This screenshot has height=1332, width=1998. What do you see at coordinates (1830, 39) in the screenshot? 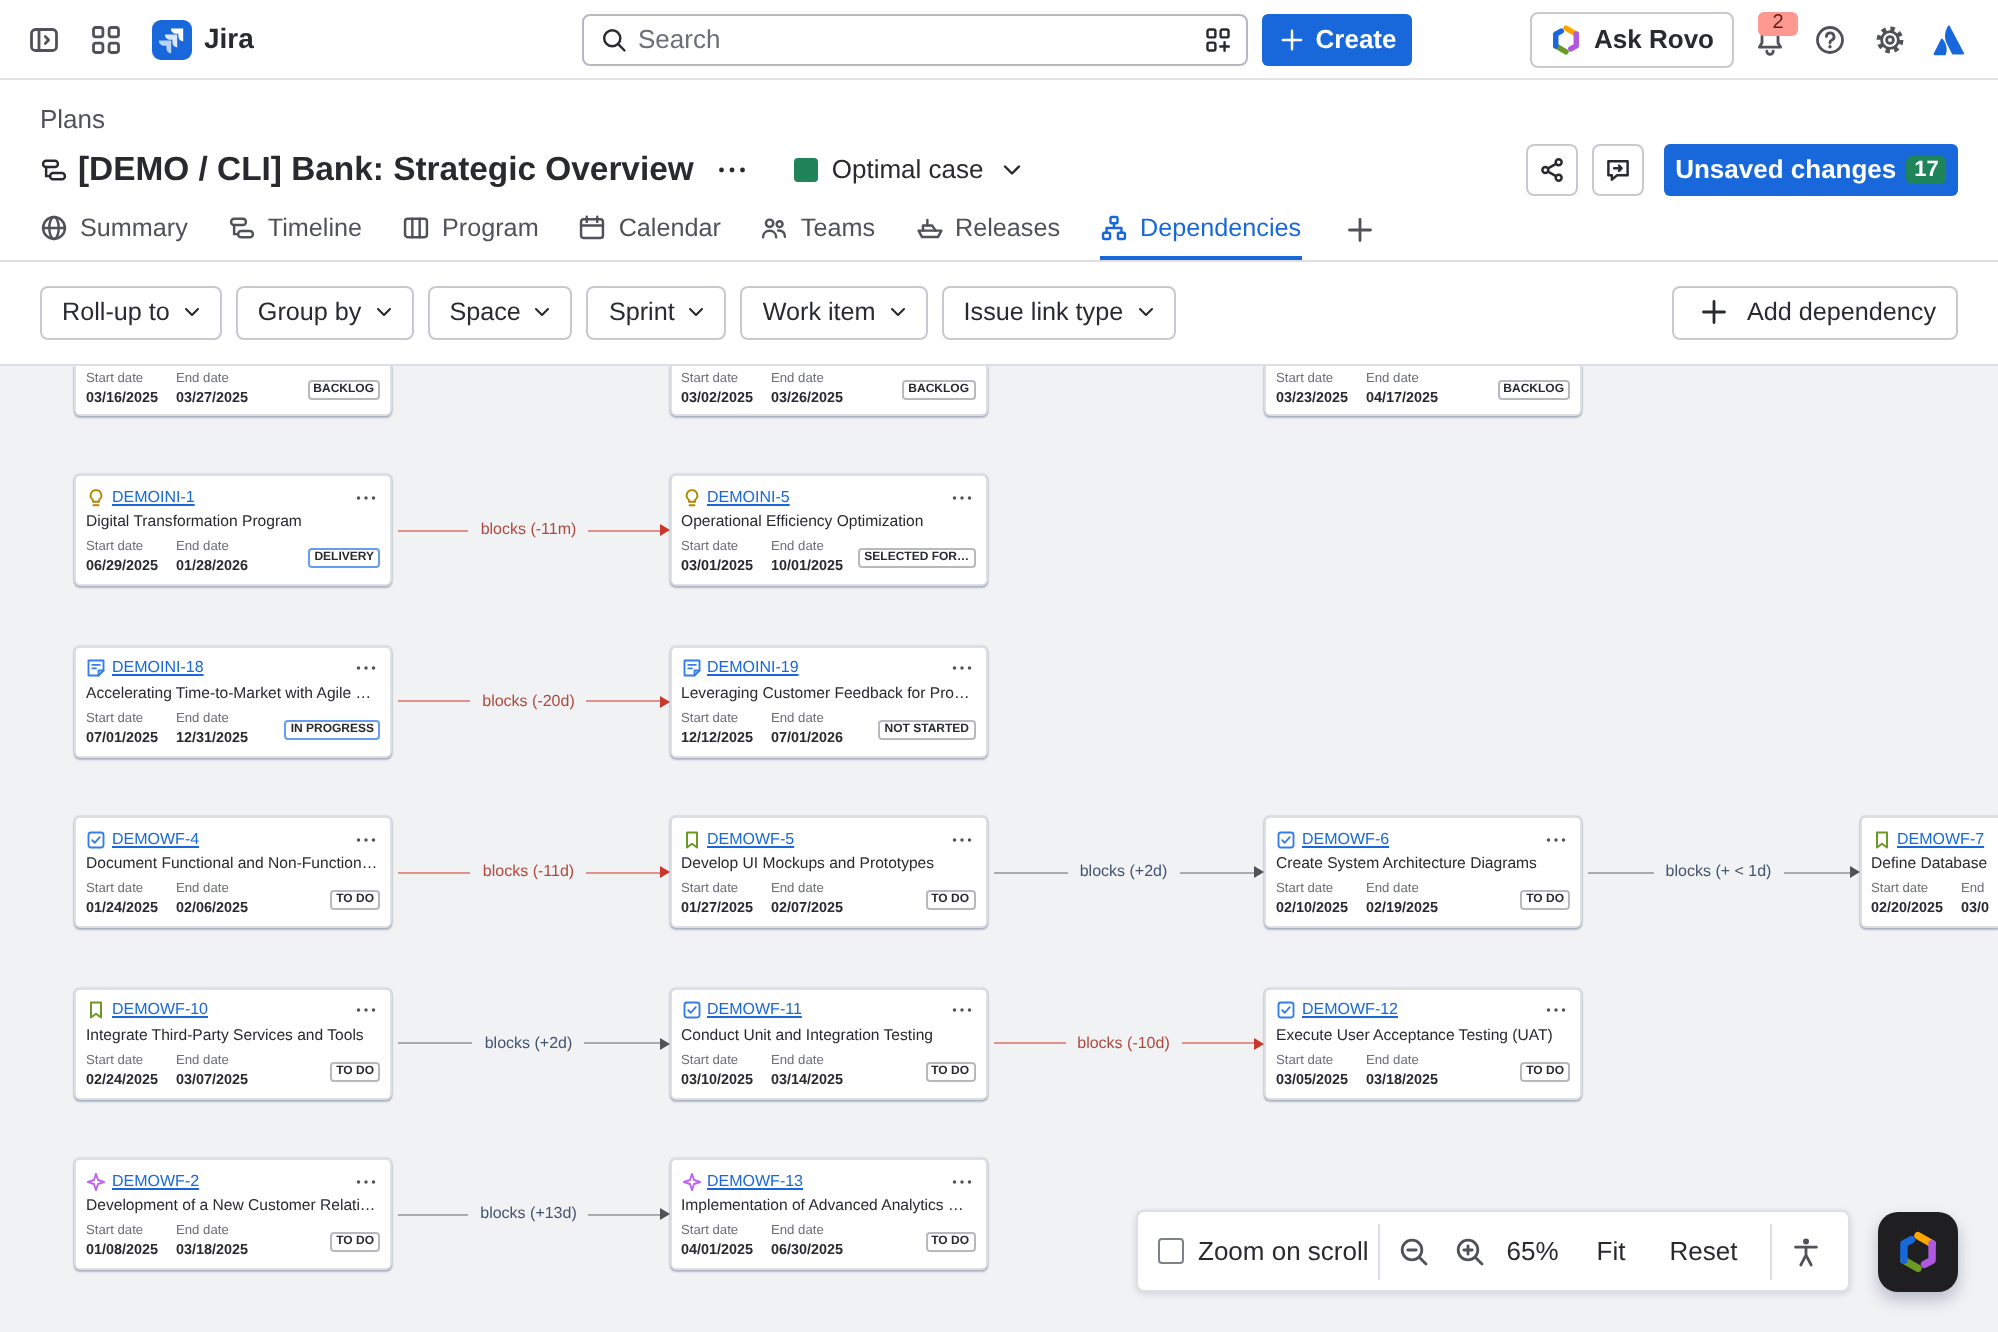
I see `help-icon` at bounding box center [1830, 39].